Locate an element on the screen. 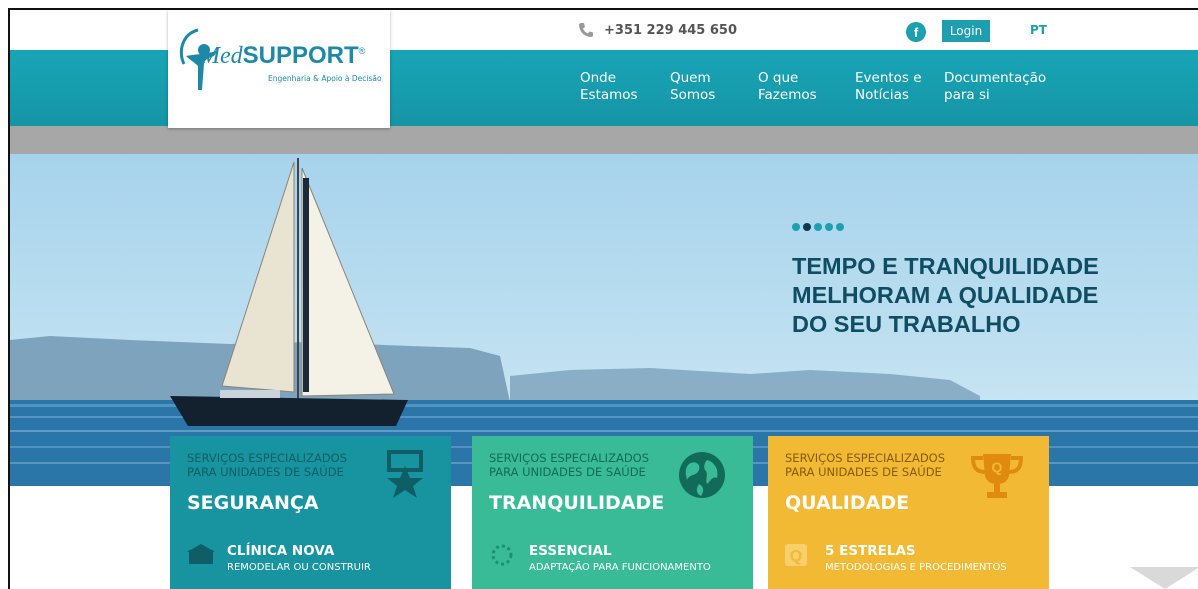  essential-icon is located at coordinates (502, 555).